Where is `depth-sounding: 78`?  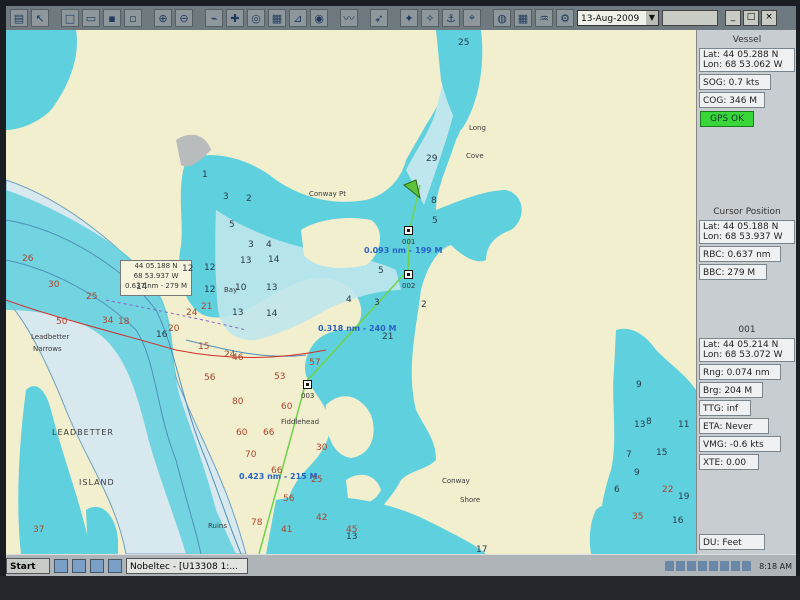
depth-sounding: 78 is located at coordinates (257, 523).